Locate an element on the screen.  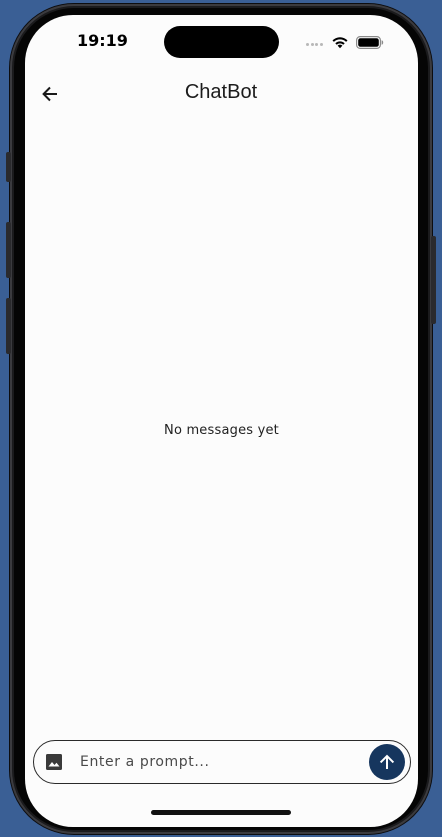
dynamic-island is located at coordinates (221, 42).